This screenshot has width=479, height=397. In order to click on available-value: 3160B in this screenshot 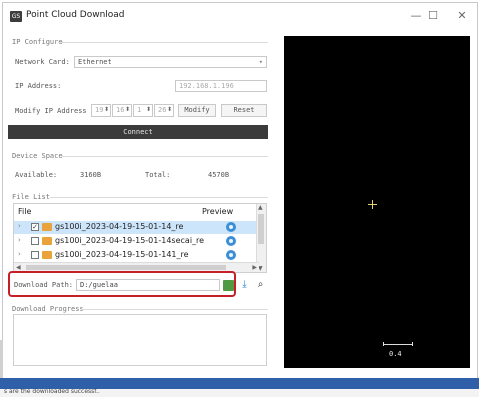, I will do `click(91, 175)`.